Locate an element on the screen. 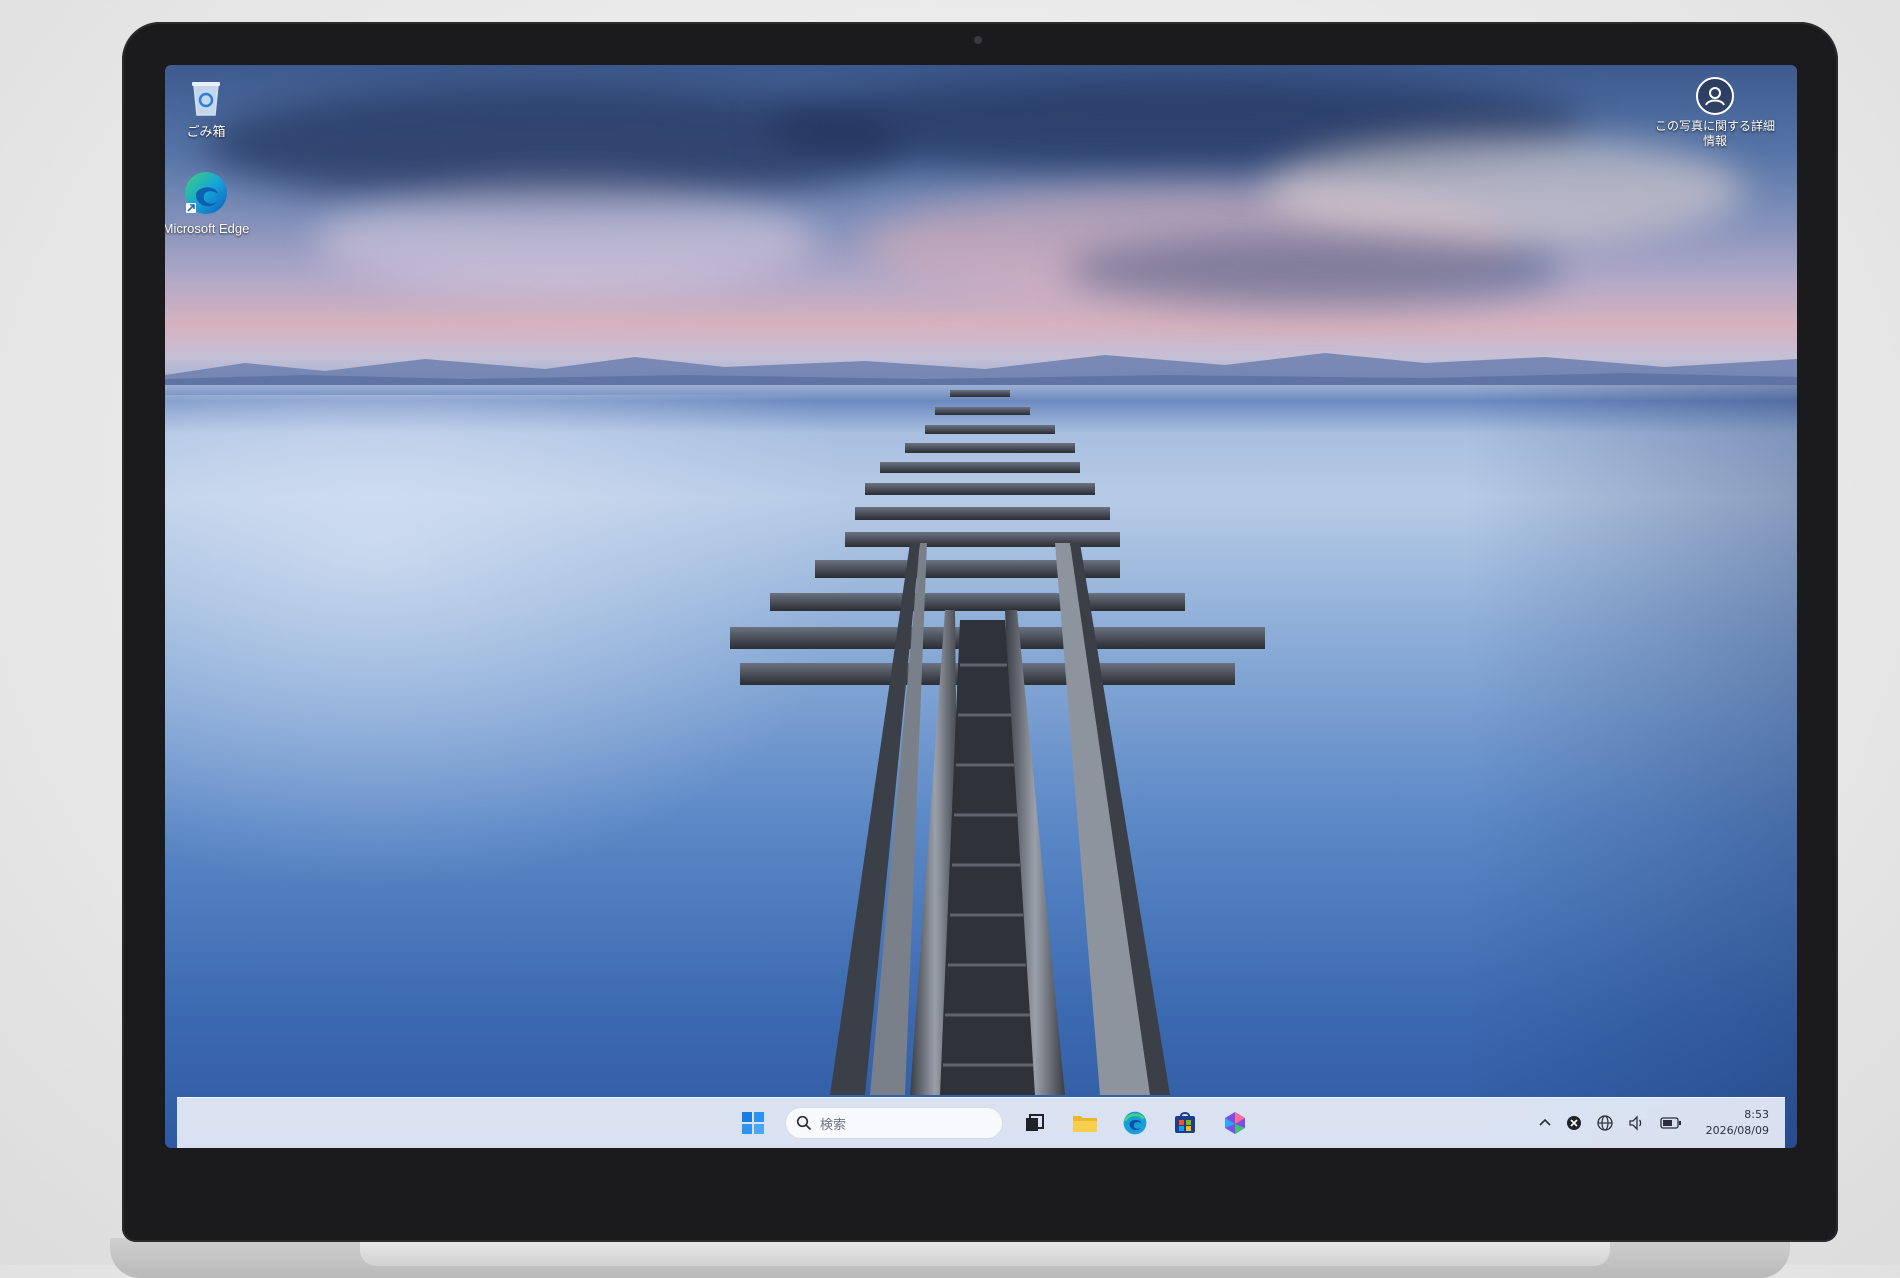  task-view-icon is located at coordinates (1035, 1122).